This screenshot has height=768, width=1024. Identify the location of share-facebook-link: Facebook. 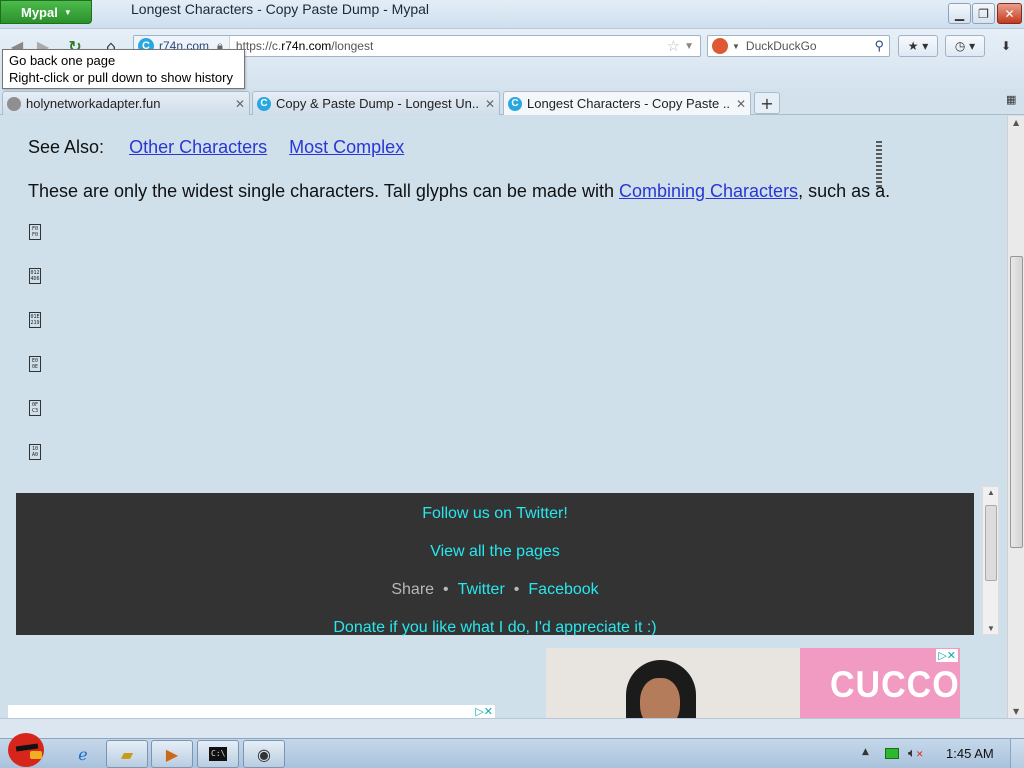
(563, 589).